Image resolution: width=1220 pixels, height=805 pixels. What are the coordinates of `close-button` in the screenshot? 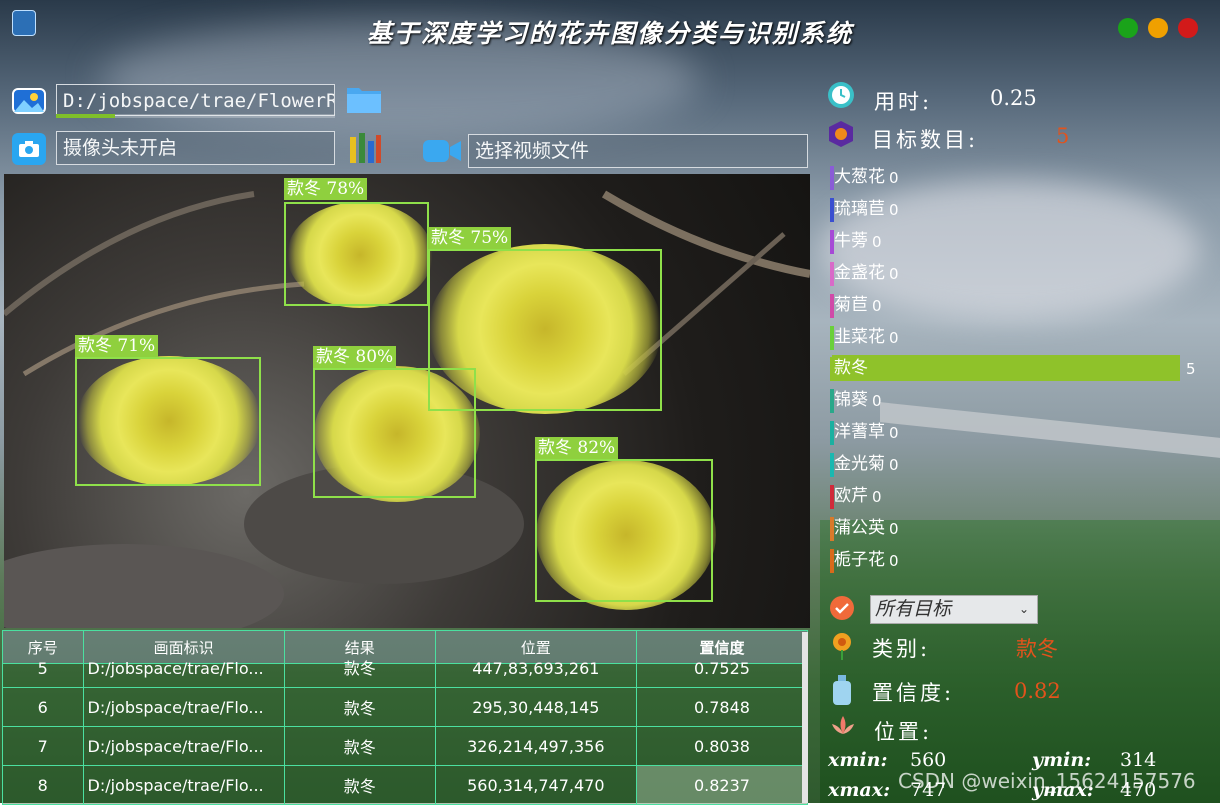 It's located at (1188, 28).